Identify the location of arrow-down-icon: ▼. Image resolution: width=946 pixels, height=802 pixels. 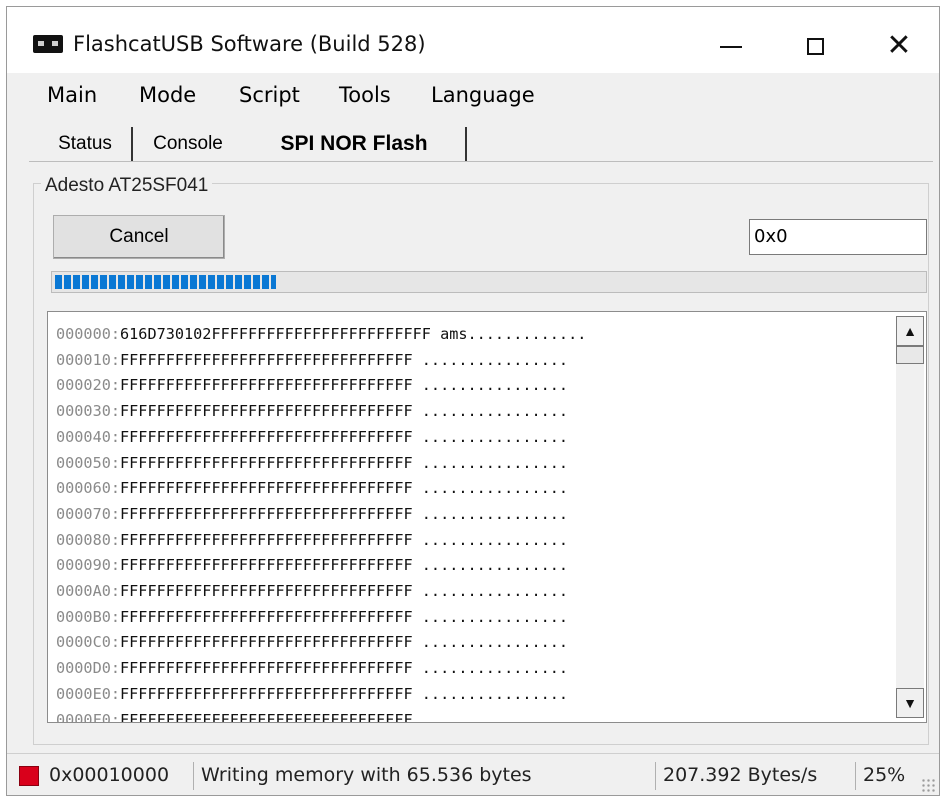
(910, 703).